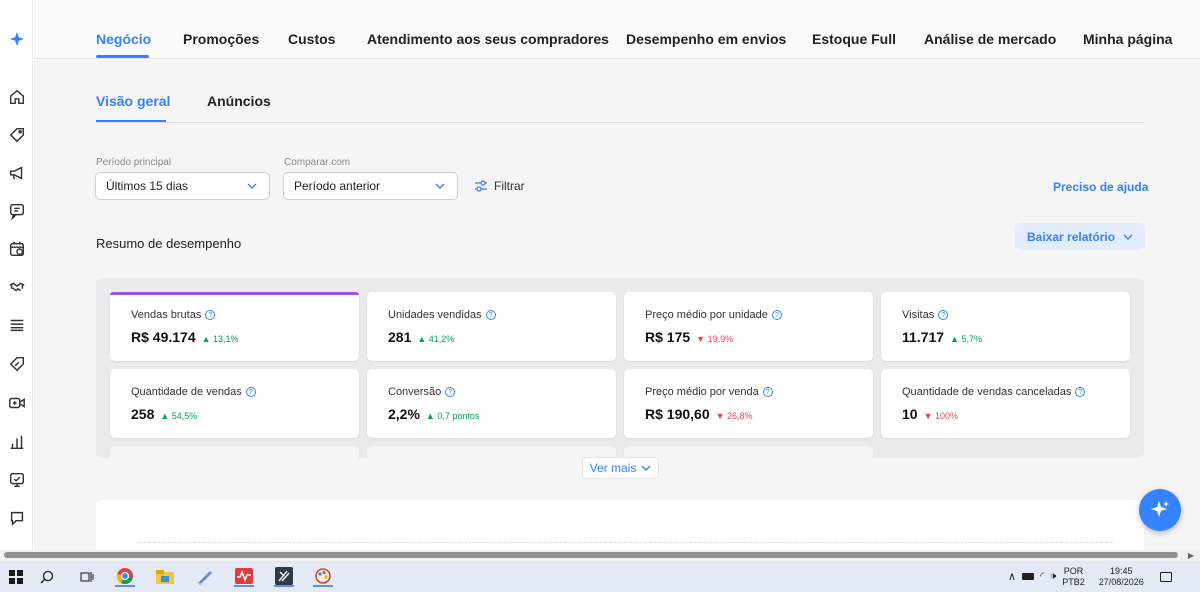 This screenshot has width=1200, height=592. What do you see at coordinates (400, 337) in the screenshot?
I see `metric-value: 281` at bounding box center [400, 337].